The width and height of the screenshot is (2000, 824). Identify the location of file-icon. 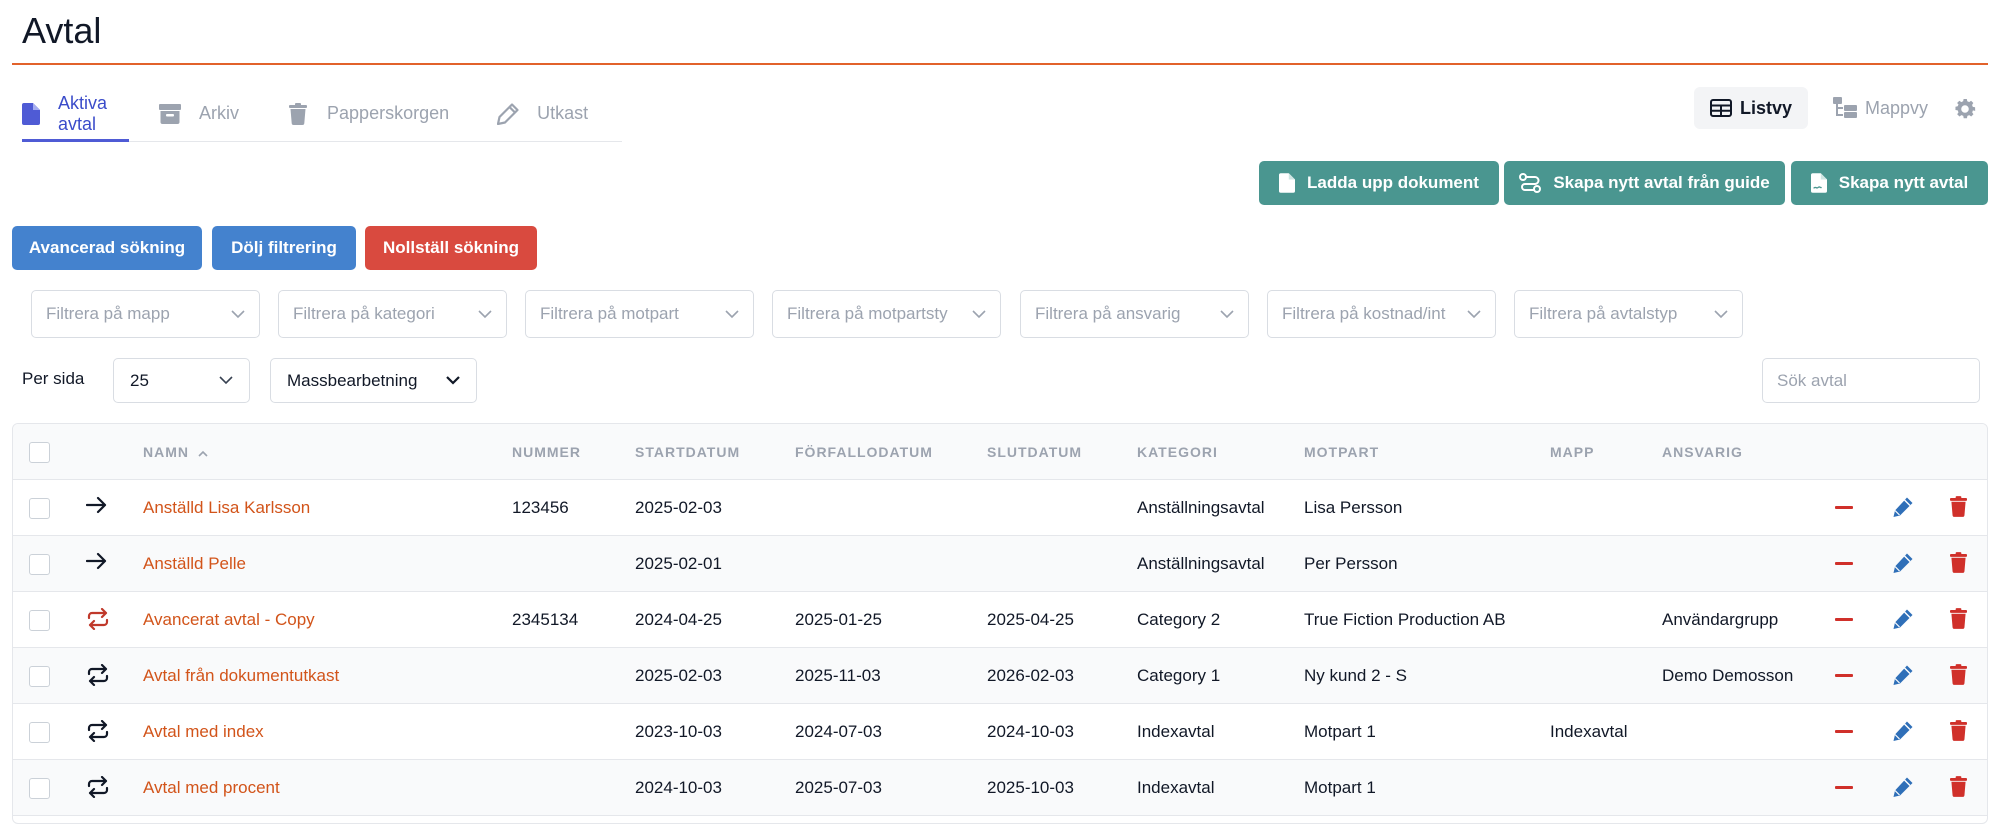
(31, 114).